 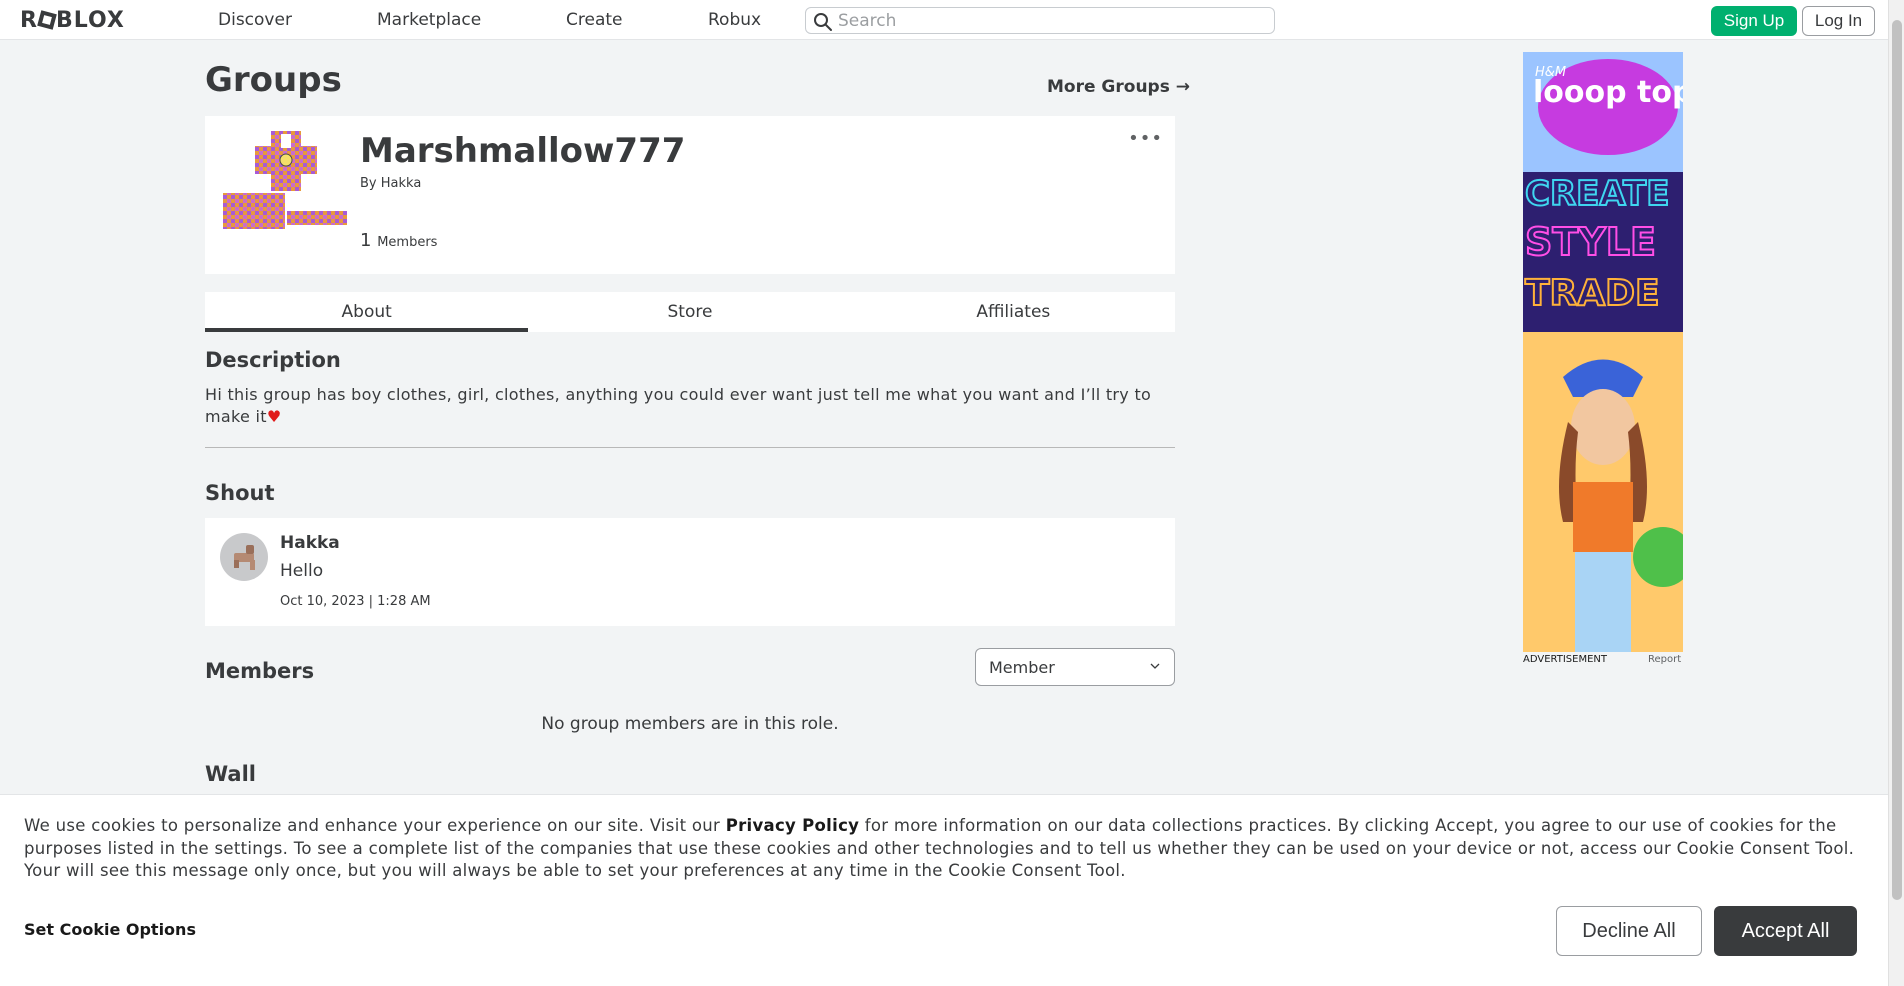 What do you see at coordinates (1897, 460) in the screenshot?
I see `scrollbar-thumb` at bounding box center [1897, 460].